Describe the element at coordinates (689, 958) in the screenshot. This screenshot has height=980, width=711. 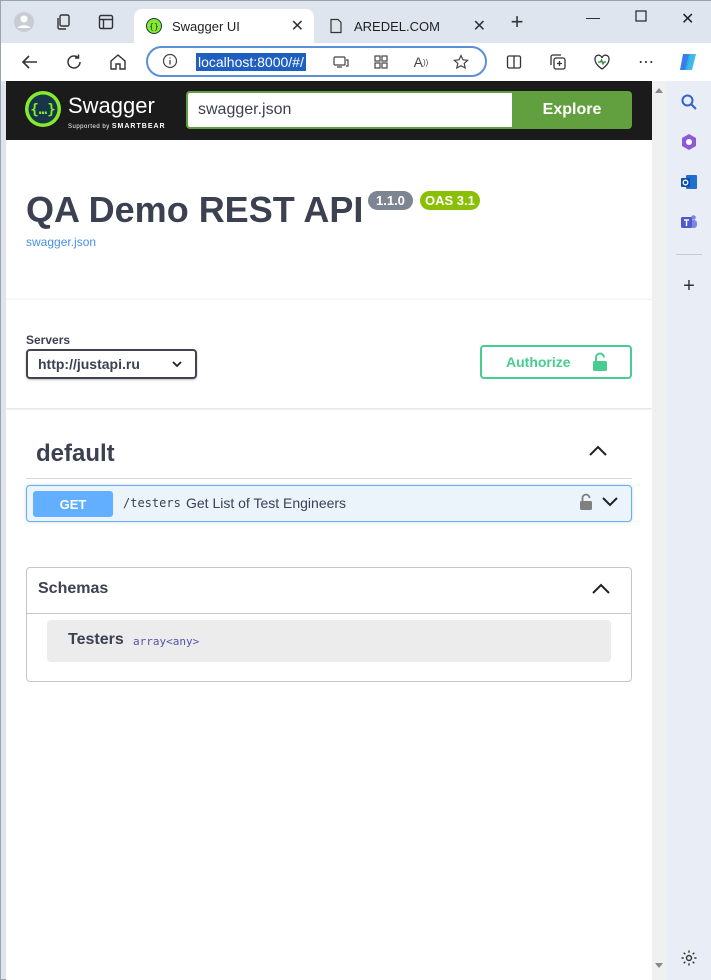
I see `sidebar-settings-gear-icon` at that location.